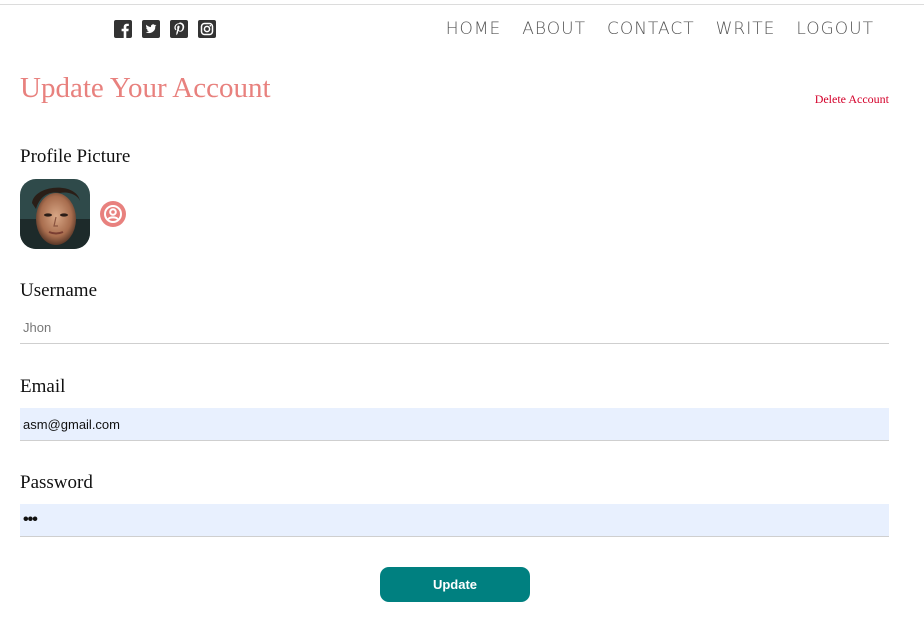 The image size is (924, 630). What do you see at coordinates (59, 290) in the screenshot?
I see `username-label: Username` at bounding box center [59, 290].